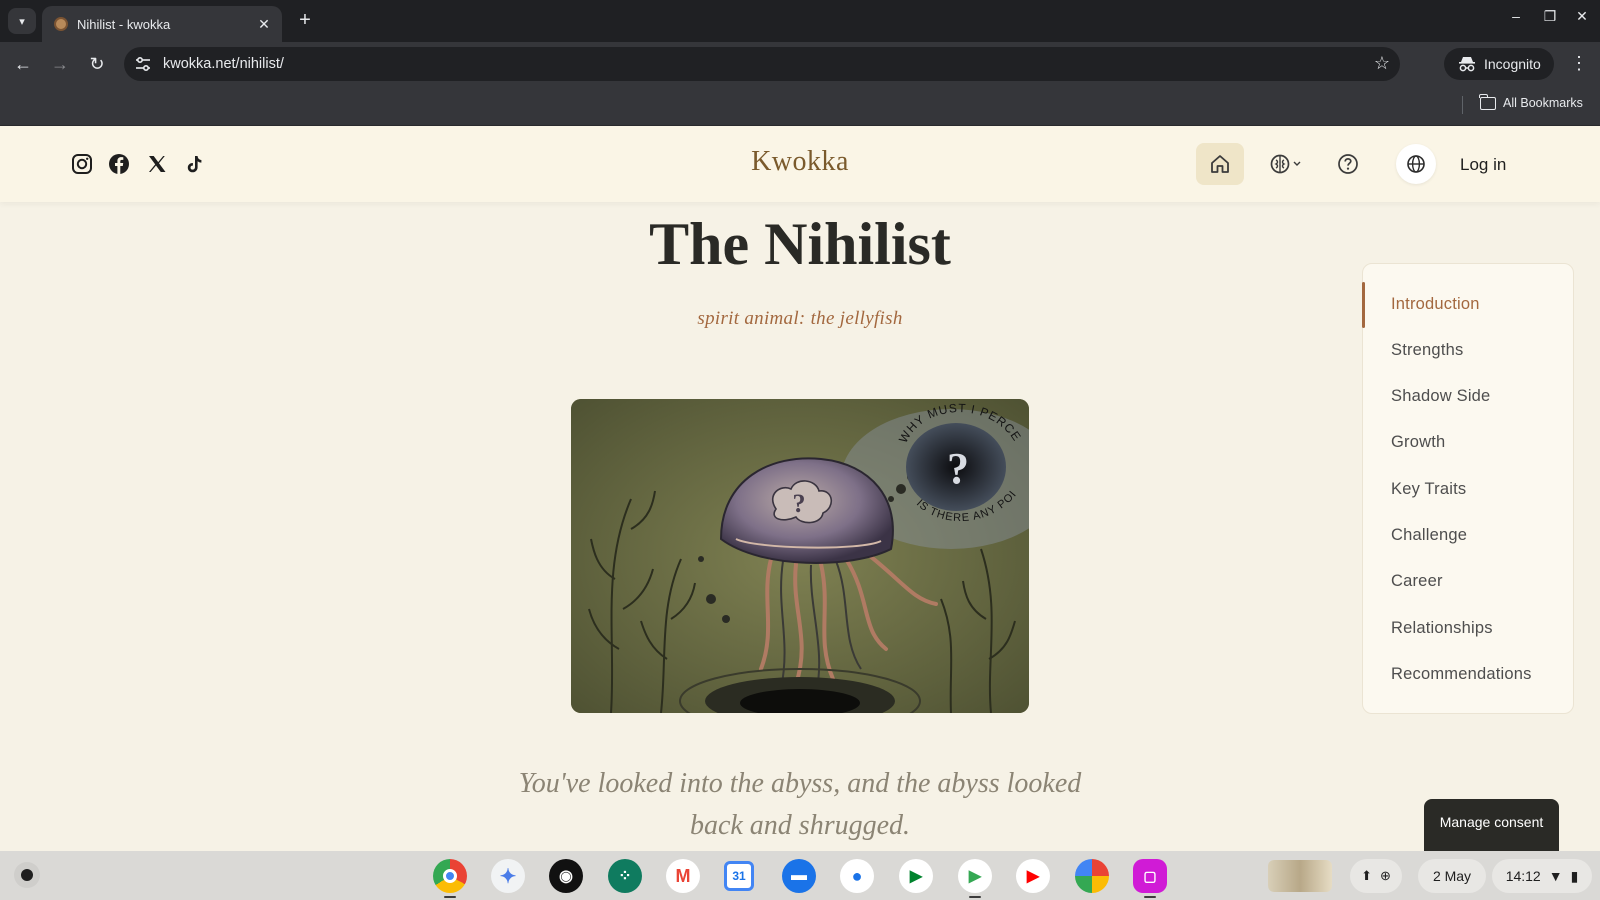 The width and height of the screenshot is (1600, 900). What do you see at coordinates (975, 897) in the screenshot?
I see `play-store-running-indicator` at bounding box center [975, 897].